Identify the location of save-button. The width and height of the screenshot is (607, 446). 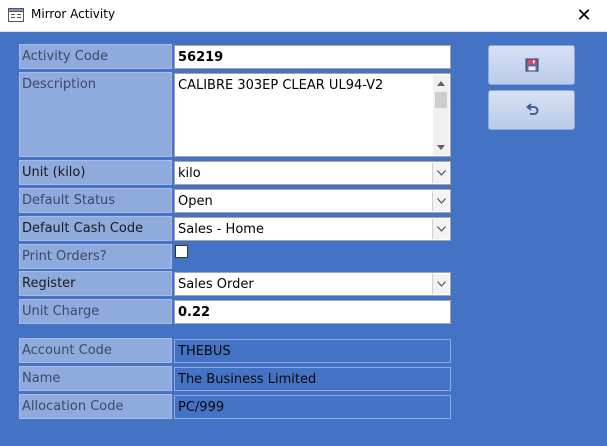
(531, 65).